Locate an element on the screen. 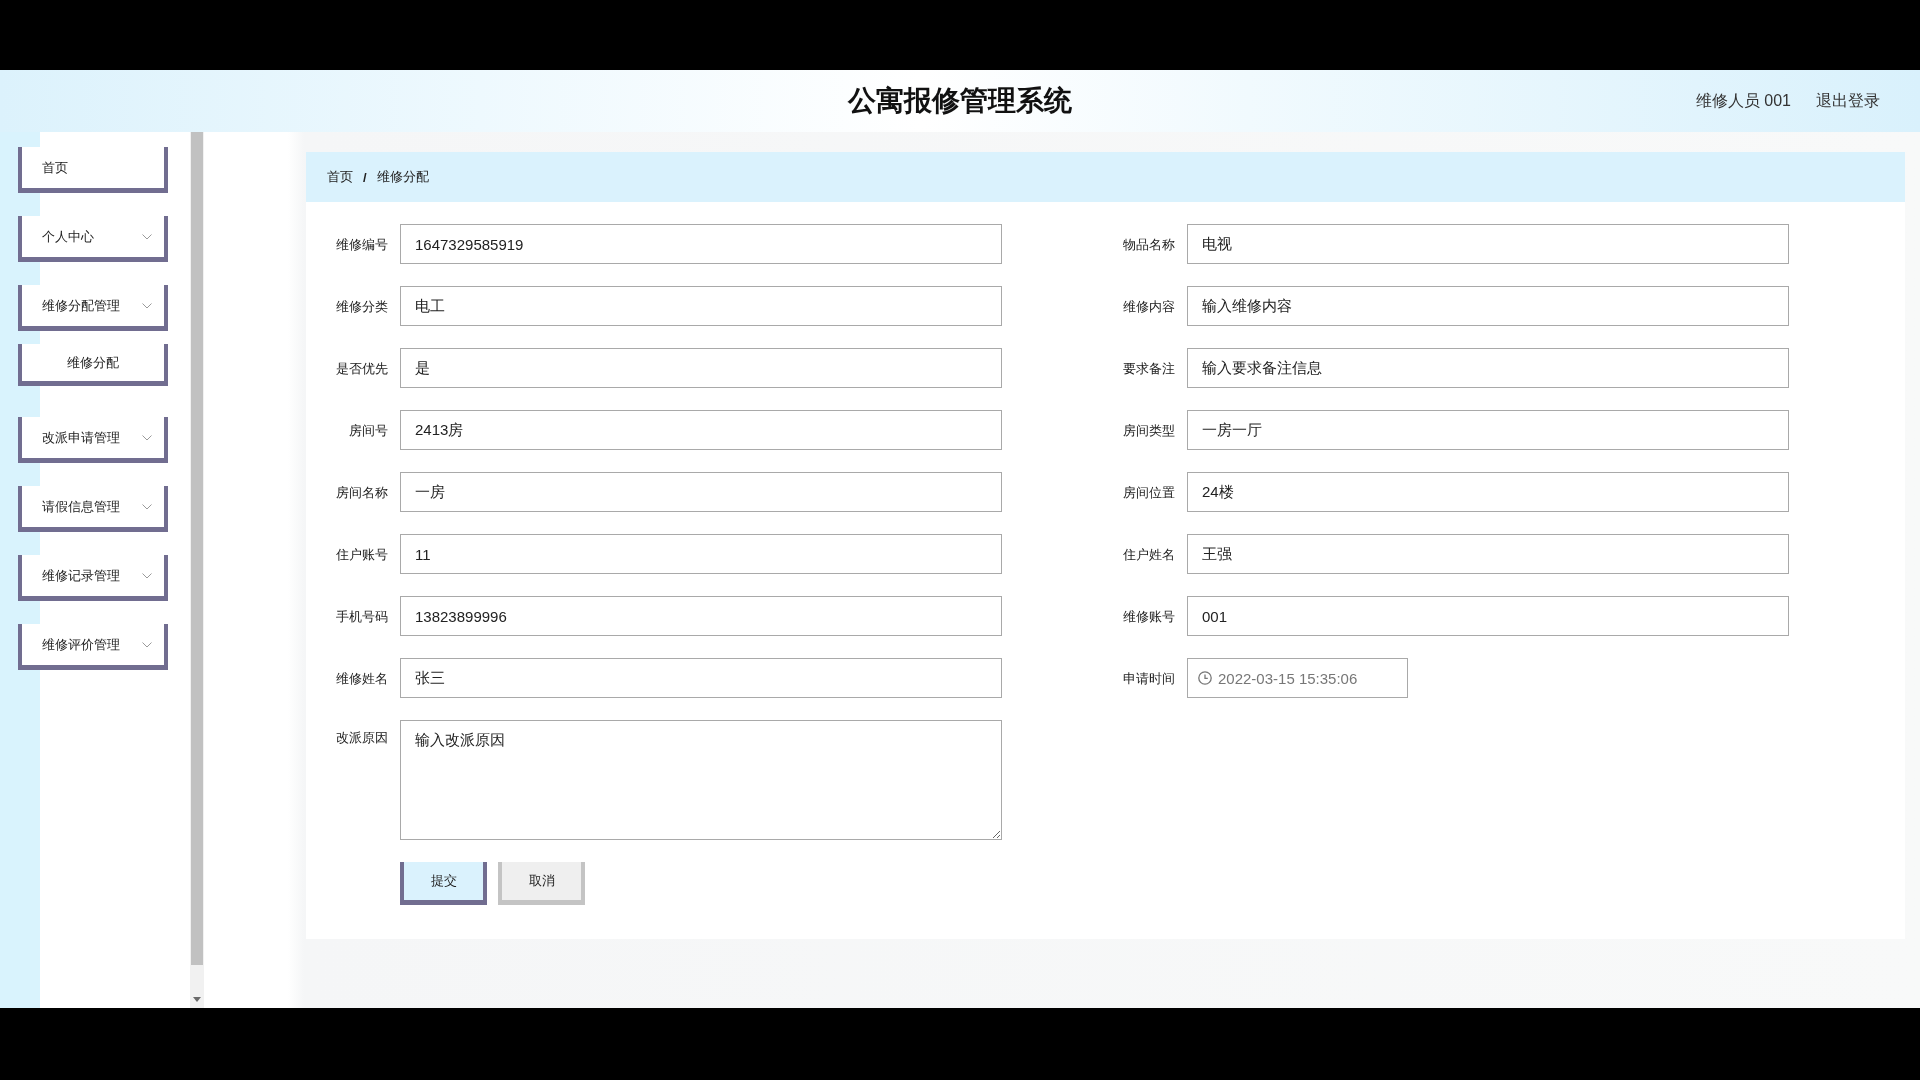 Image resolution: width=1920 pixels, height=1080 pixels. sidebar-item: 维修评价管理 is located at coordinates (93, 647).